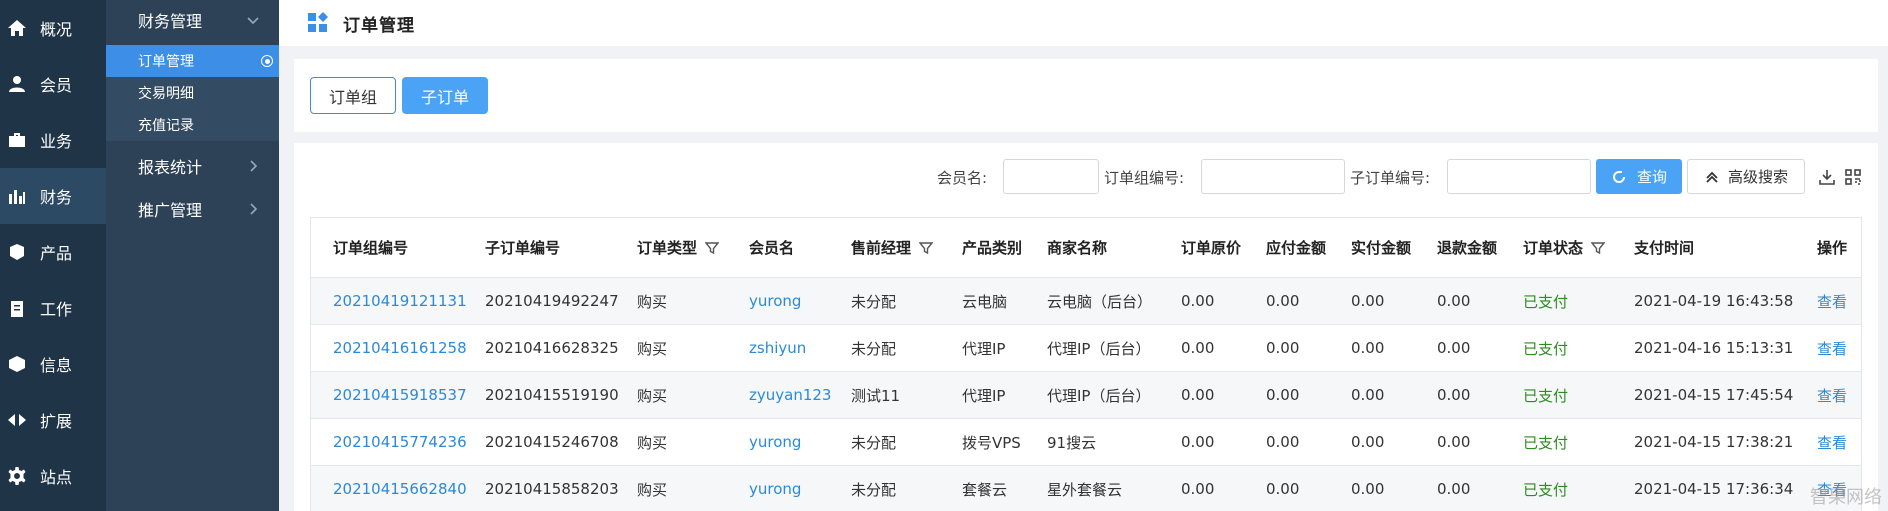 The image size is (1888, 511). Describe the element at coordinates (17, 84) in the screenshot. I see `user-icon` at that location.